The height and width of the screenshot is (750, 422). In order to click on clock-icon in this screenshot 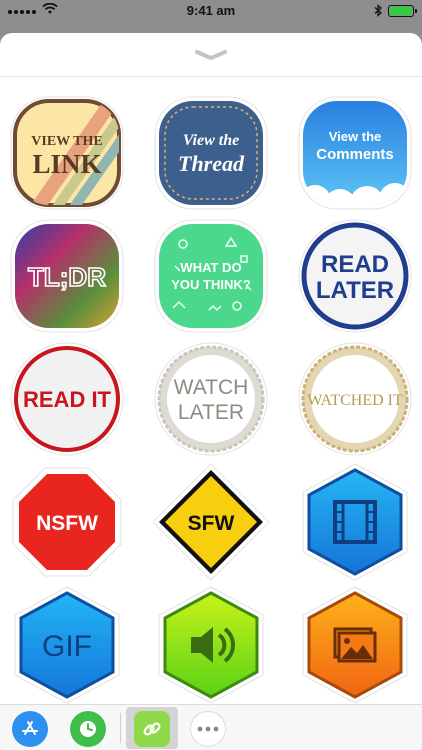, I will do `click(88, 729)`.